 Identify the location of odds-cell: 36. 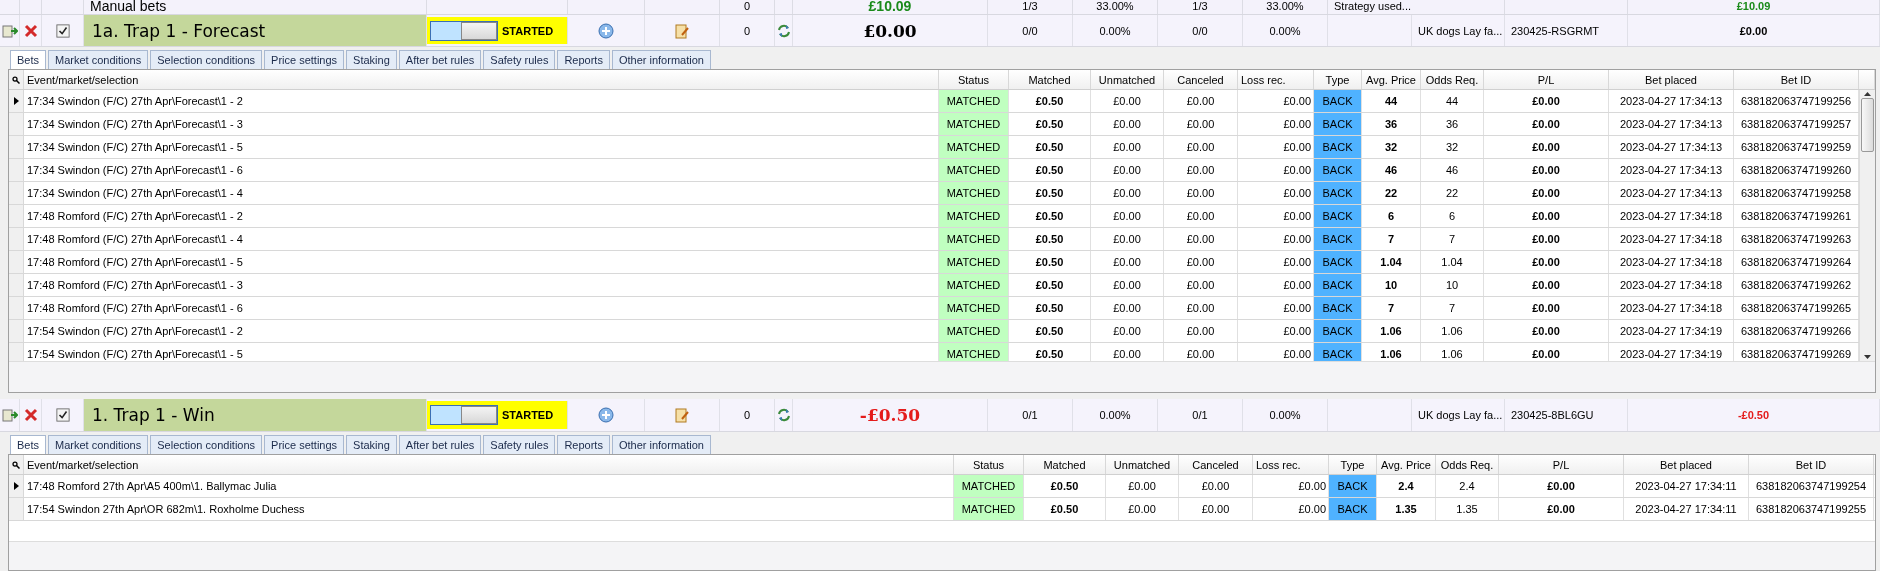
(1452, 124).